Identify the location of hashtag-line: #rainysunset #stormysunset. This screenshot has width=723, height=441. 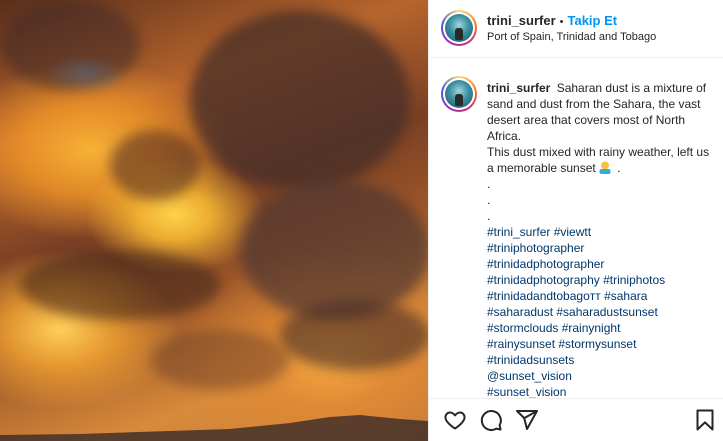
(601, 344).